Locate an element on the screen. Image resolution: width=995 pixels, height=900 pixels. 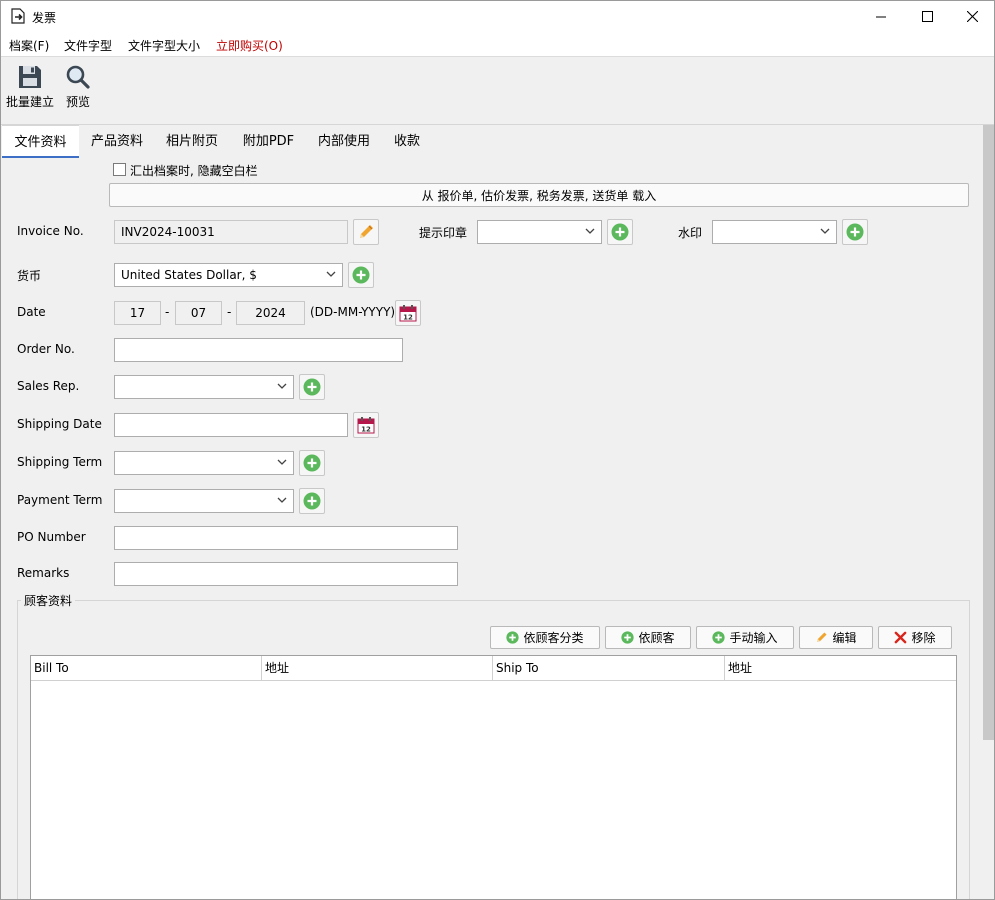
edit-customer-button: 编辑 is located at coordinates (836, 637).